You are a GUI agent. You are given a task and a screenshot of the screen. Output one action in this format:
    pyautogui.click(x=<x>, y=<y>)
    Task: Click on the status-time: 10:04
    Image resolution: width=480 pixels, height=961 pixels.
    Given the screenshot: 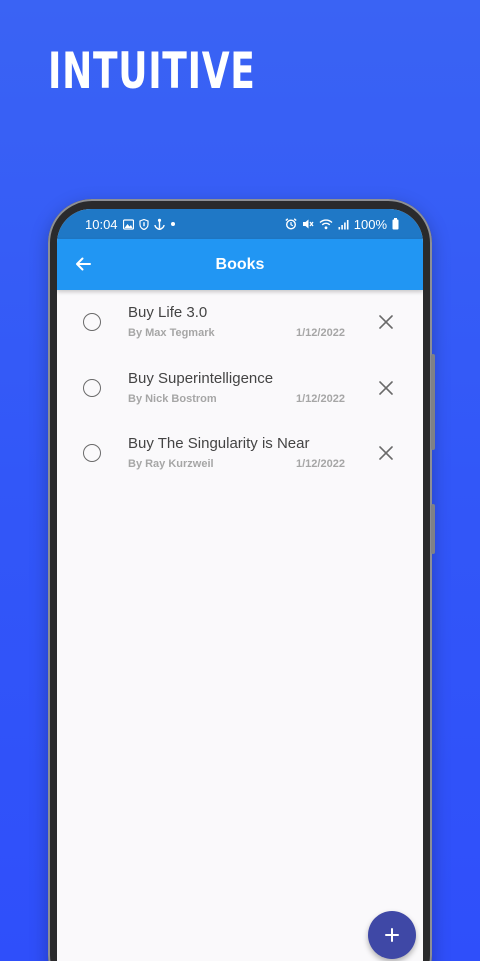 What is the action you would take?
    pyautogui.click(x=101, y=224)
    